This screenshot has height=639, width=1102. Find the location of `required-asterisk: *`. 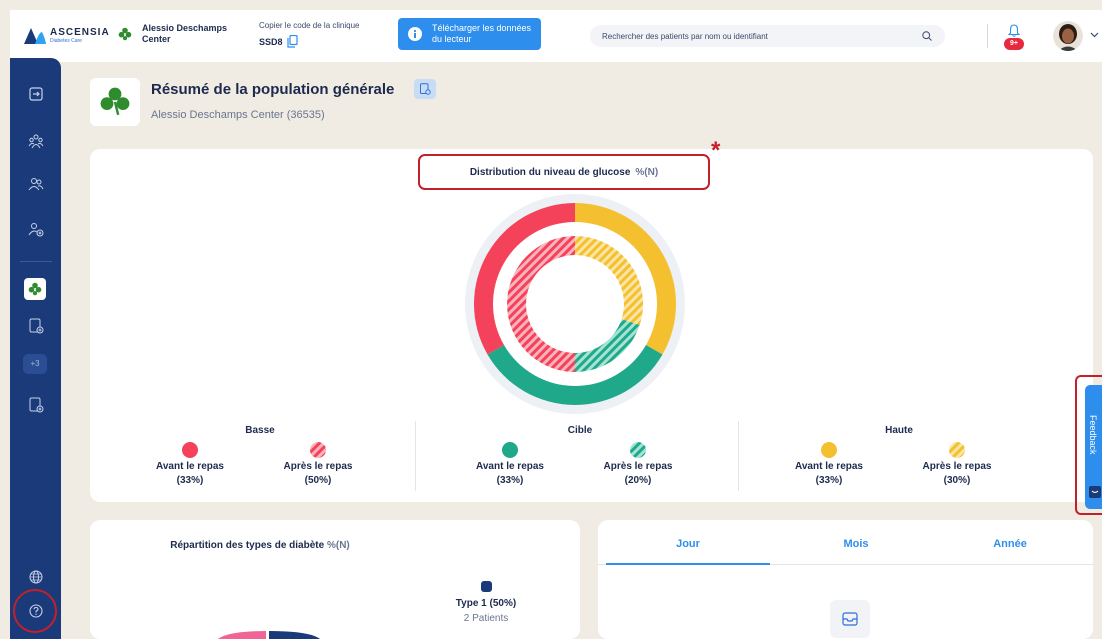

required-asterisk: * is located at coordinates (716, 150).